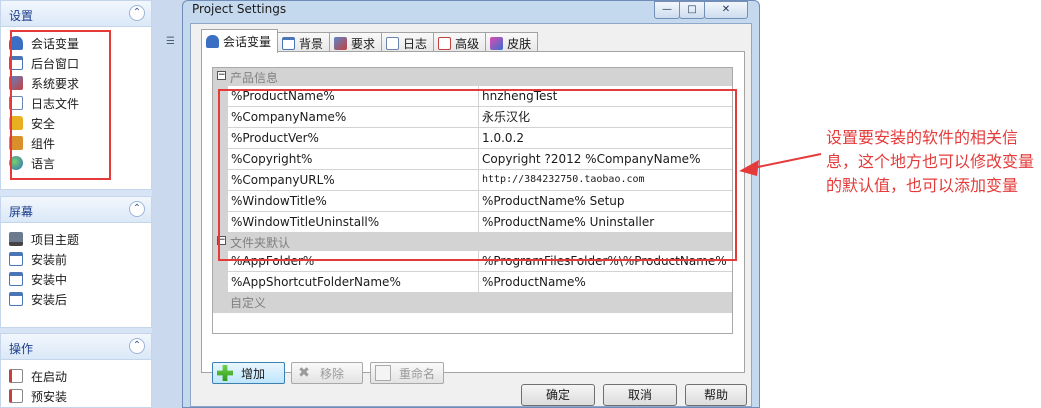 This screenshot has height=408, width=1041. What do you see at coordinates (76, 14) in the screenshot?
I see `settings-section-header: 设置 ⌃` at bounding box center [76, 14].